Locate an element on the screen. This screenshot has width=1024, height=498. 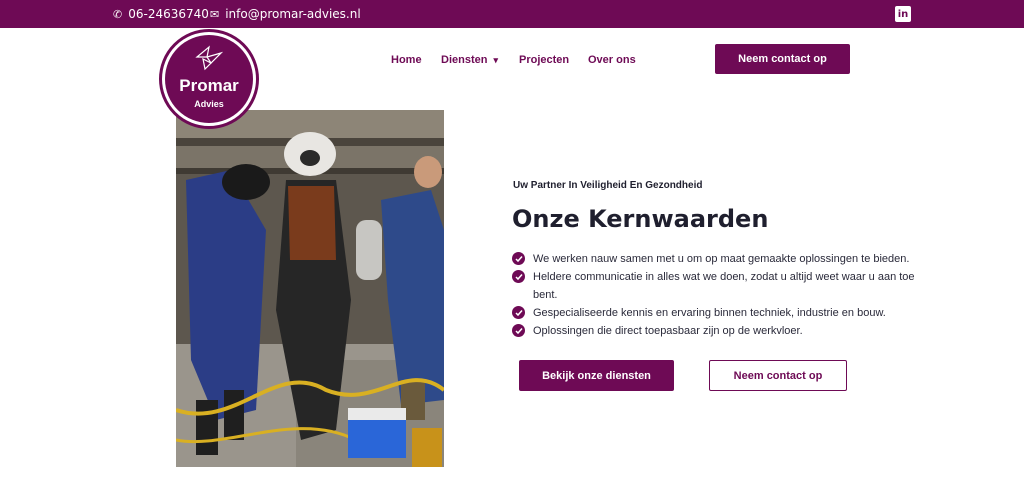
phone-number: 06-24636740 is located at coordinates (168, 14).